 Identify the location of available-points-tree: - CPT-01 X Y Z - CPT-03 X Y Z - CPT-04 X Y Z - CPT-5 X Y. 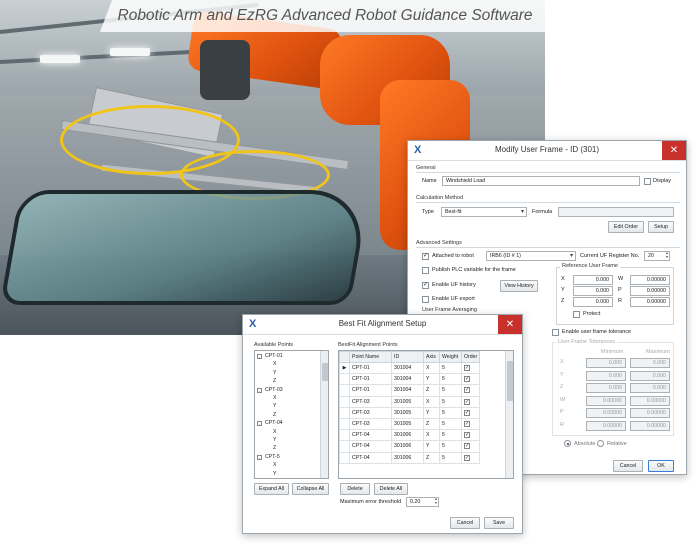
(291, 414).